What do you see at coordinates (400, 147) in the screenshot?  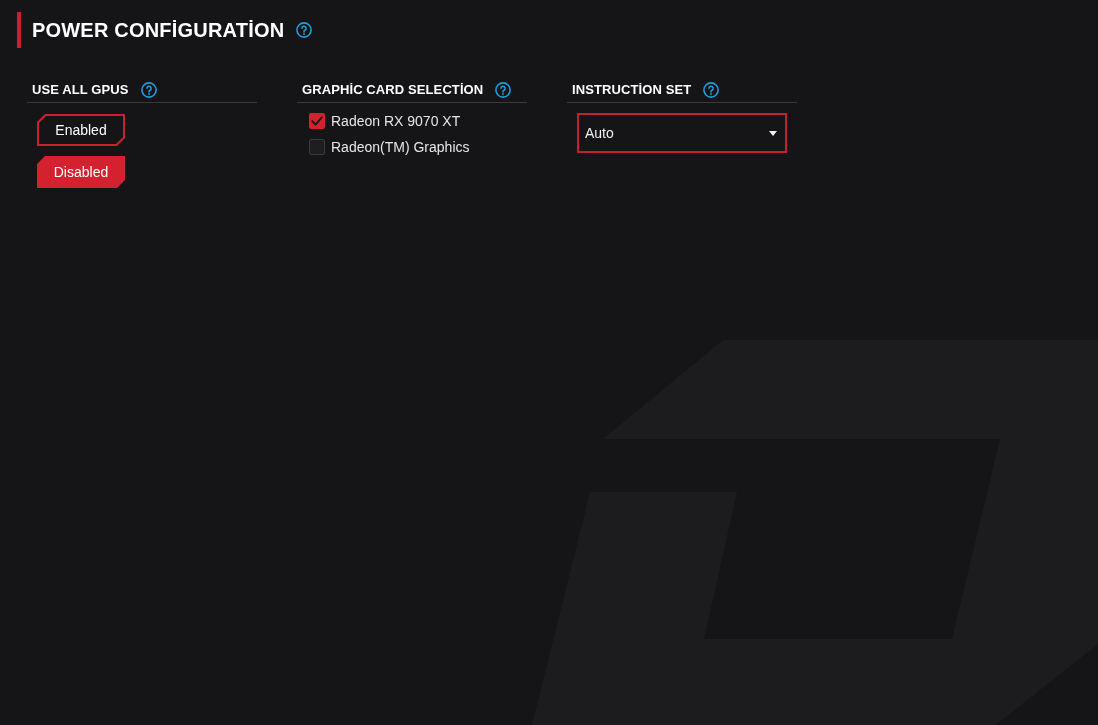 I see `checkbox-label: Radeon(TM) Graphics` at bounding box center [400, 147].